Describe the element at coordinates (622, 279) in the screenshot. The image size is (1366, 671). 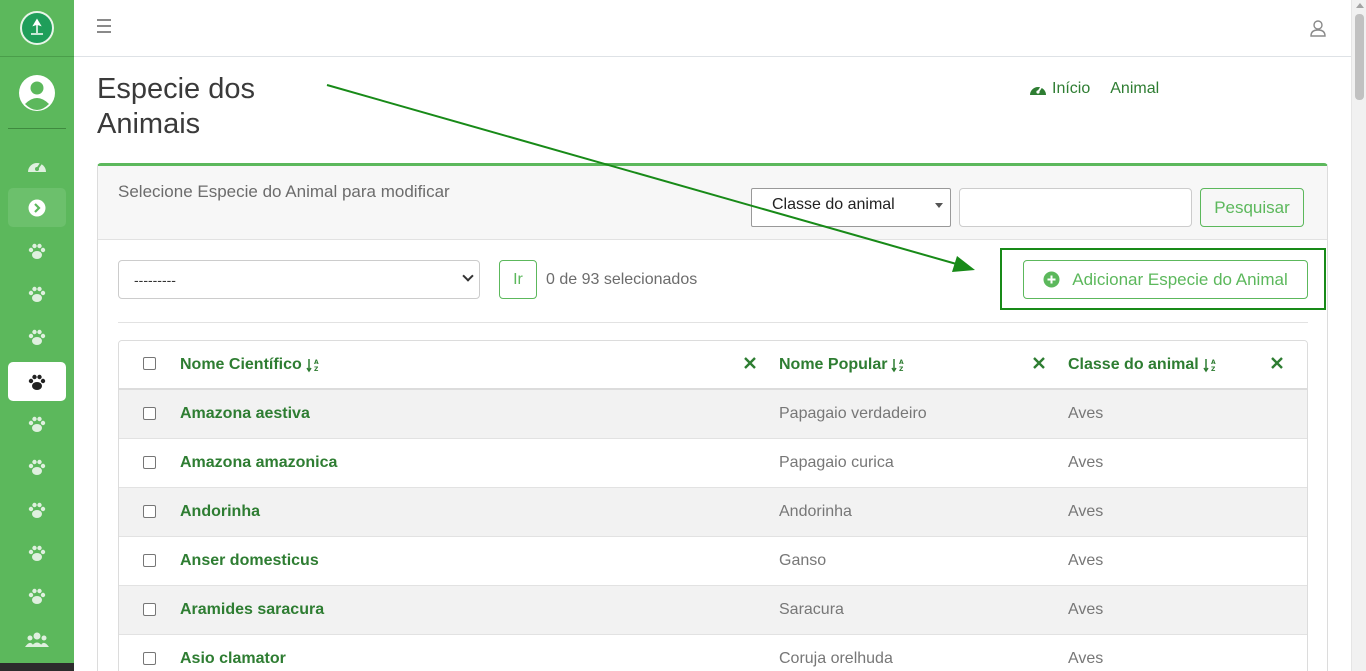
I see `selection-count: 0 de 93 selecionados` at that location.